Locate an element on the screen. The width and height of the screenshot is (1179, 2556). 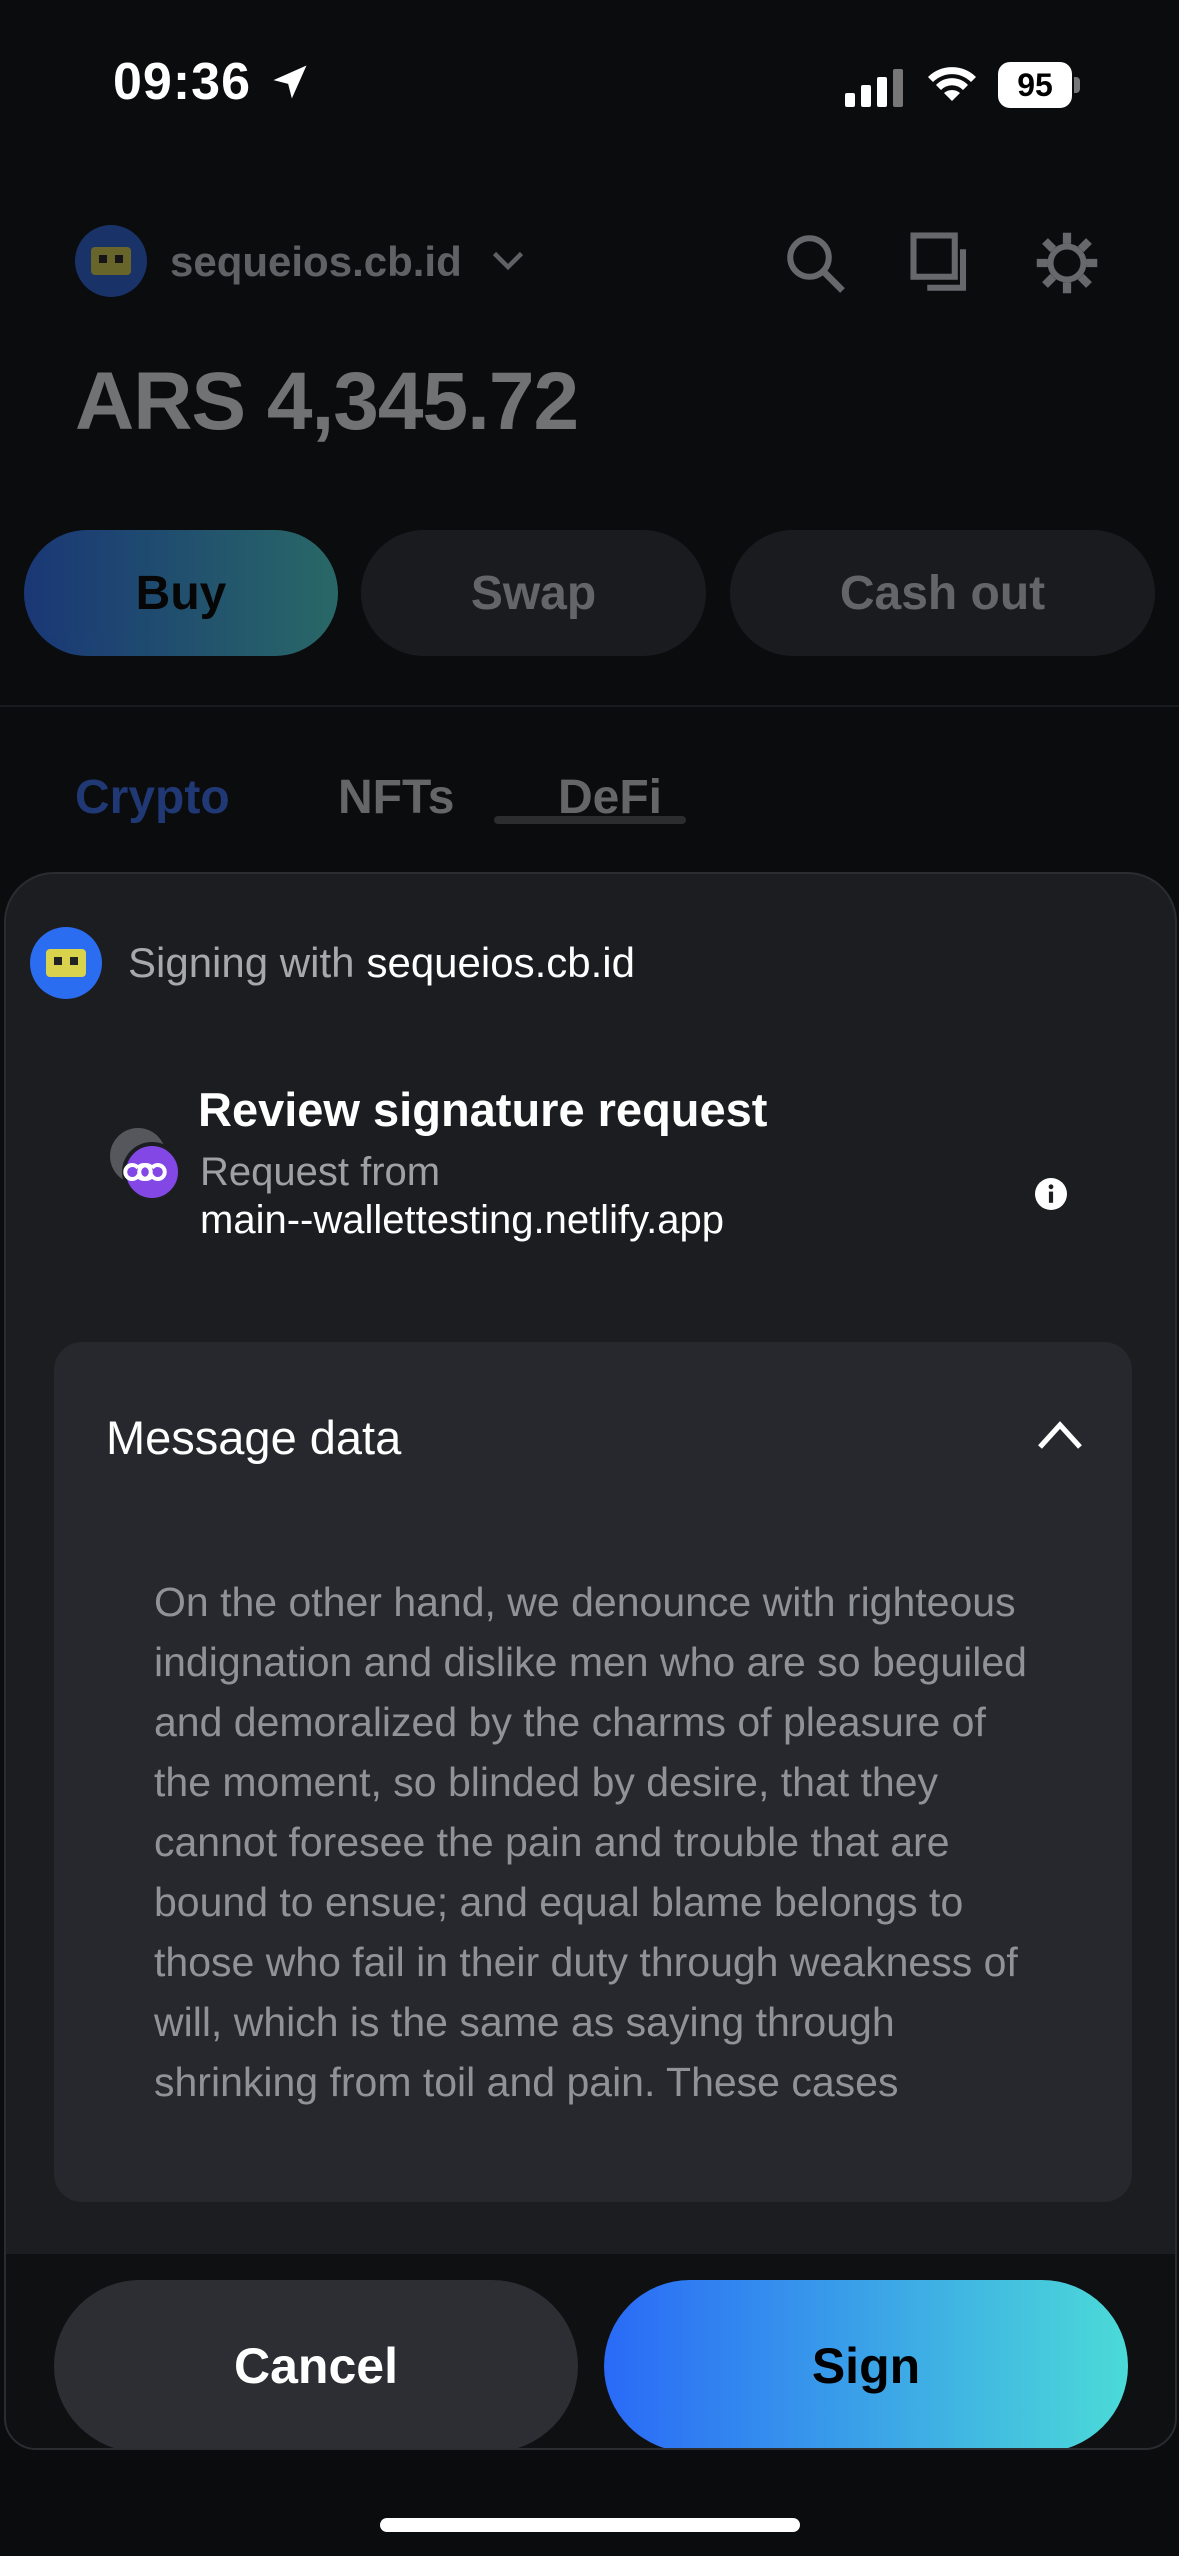
home-indicator is located at coordinates (590, 2525).